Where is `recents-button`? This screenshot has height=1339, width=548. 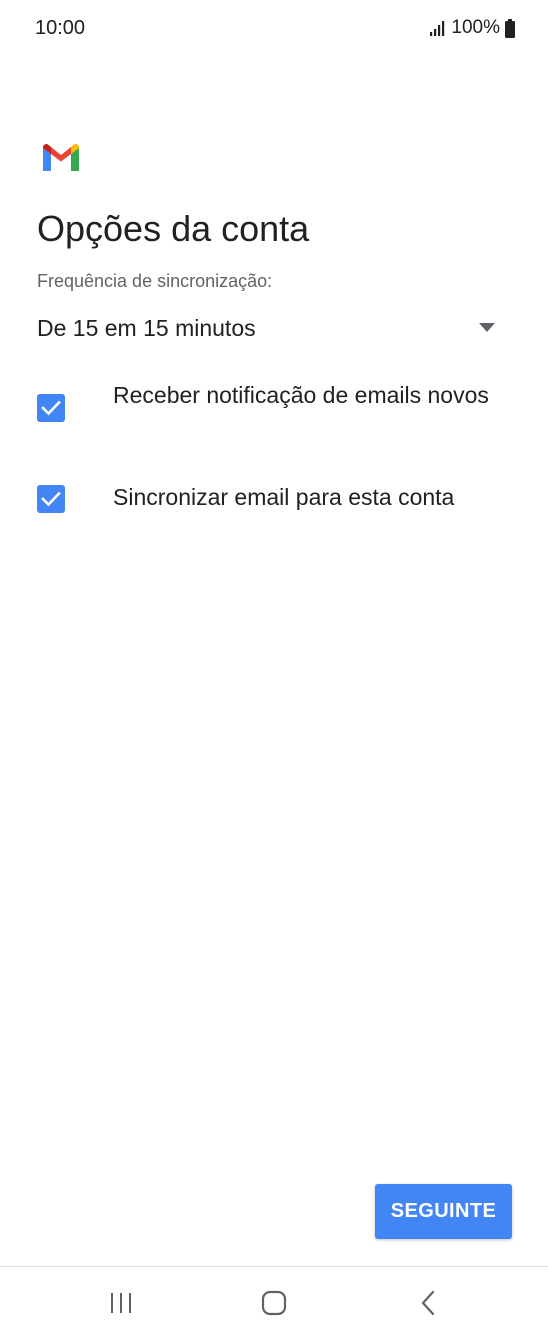 recents-button is located at coordinates (121, 1303).